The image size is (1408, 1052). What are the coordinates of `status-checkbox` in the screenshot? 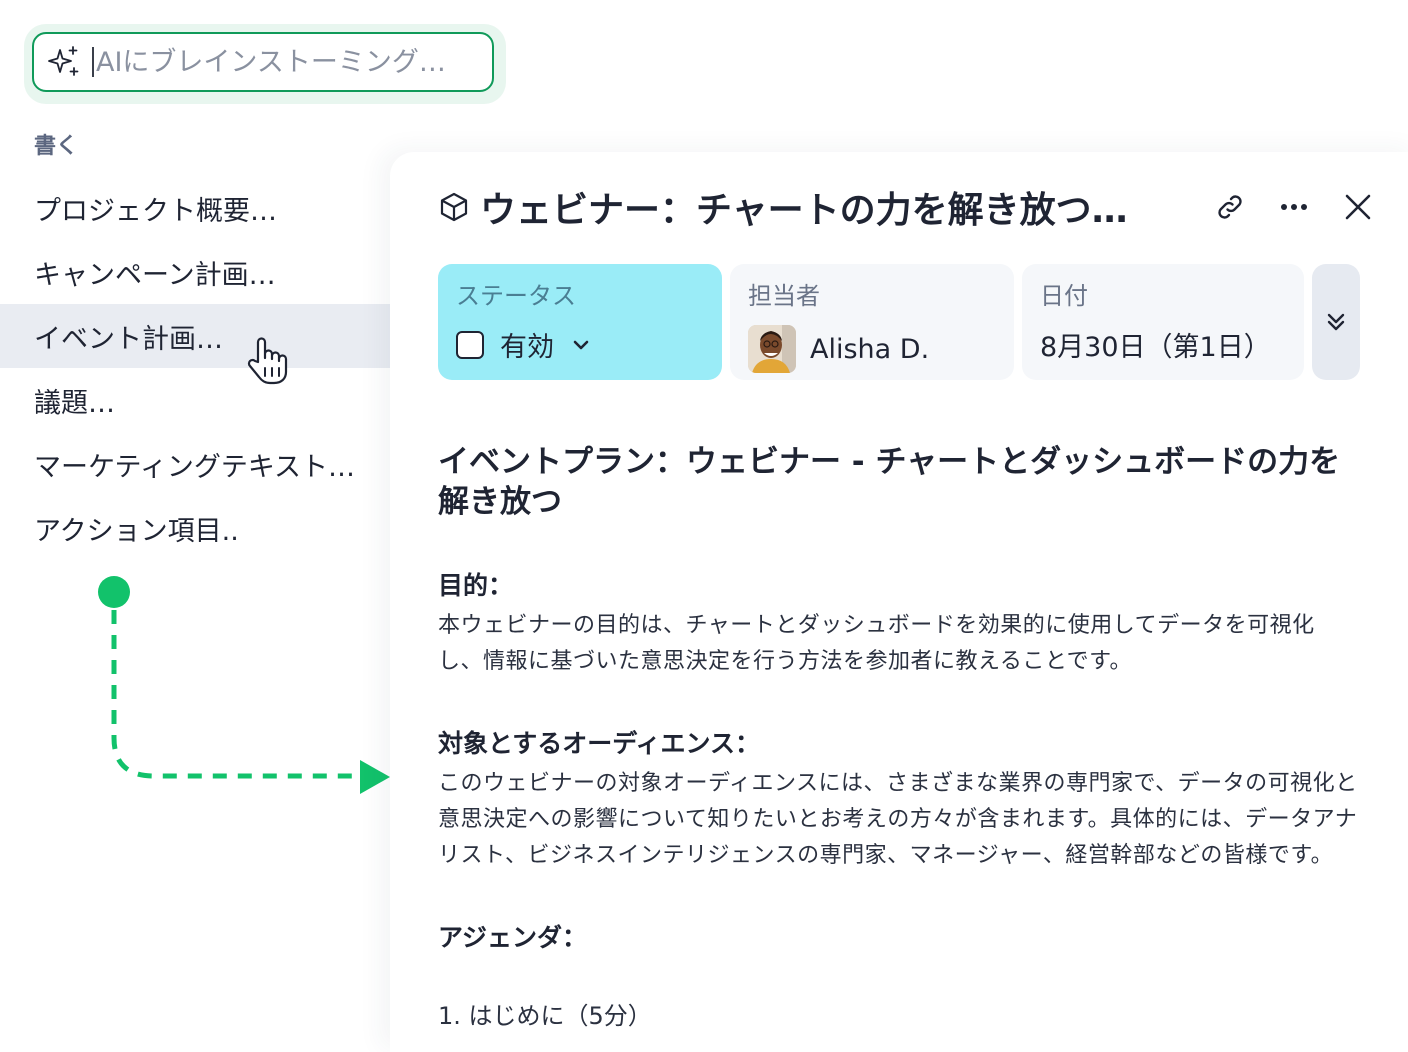 It's located at (470, 344).